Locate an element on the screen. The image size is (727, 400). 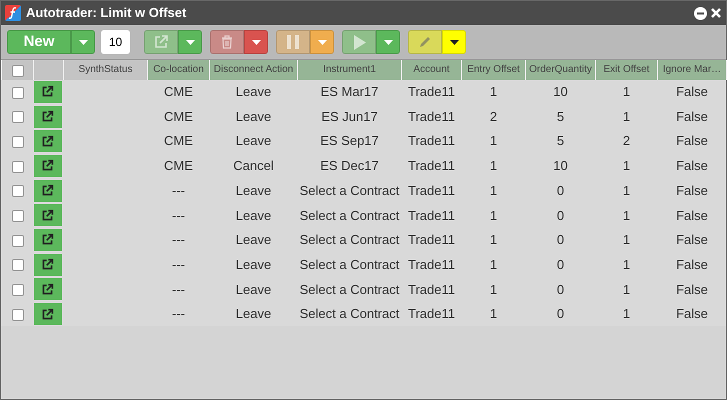
dropdown-button is located at coordinates (454, 42).